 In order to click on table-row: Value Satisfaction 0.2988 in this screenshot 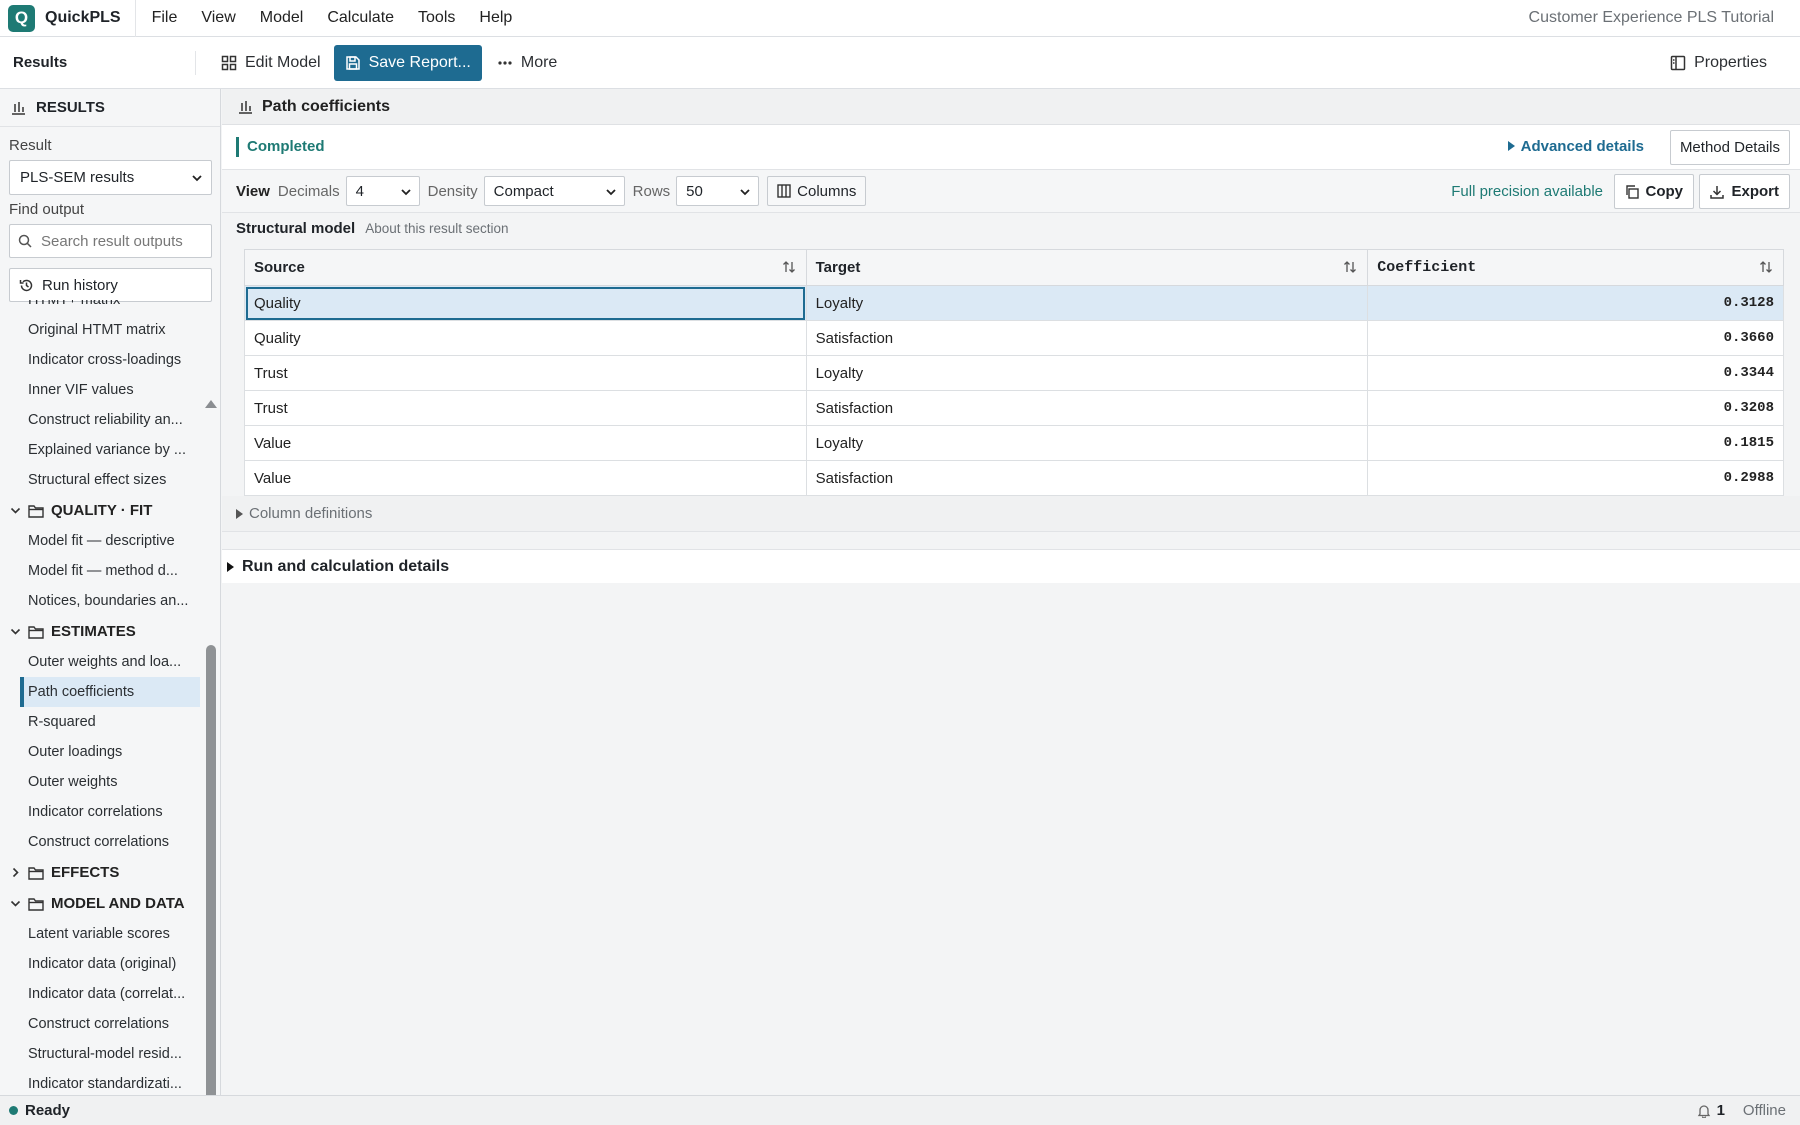, I will do `click(1014, 478)`.